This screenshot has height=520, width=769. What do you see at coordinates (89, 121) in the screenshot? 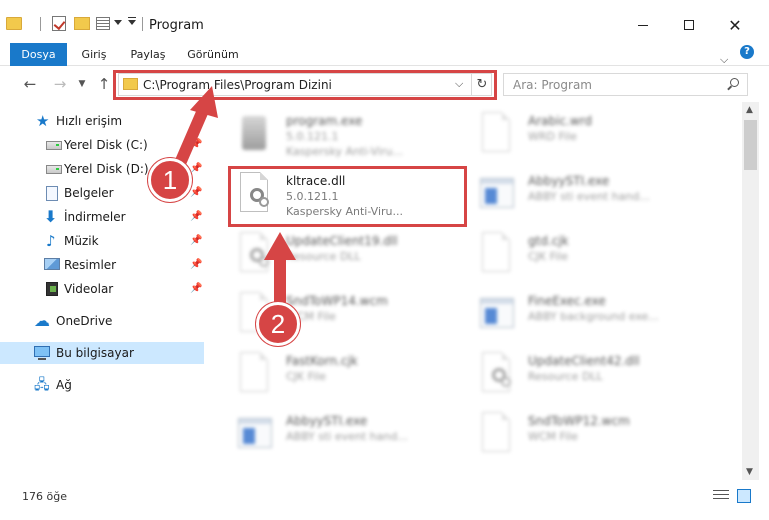
I see `sidebar-item-label: Hızlı erişim` at bounding box center [89, 121].